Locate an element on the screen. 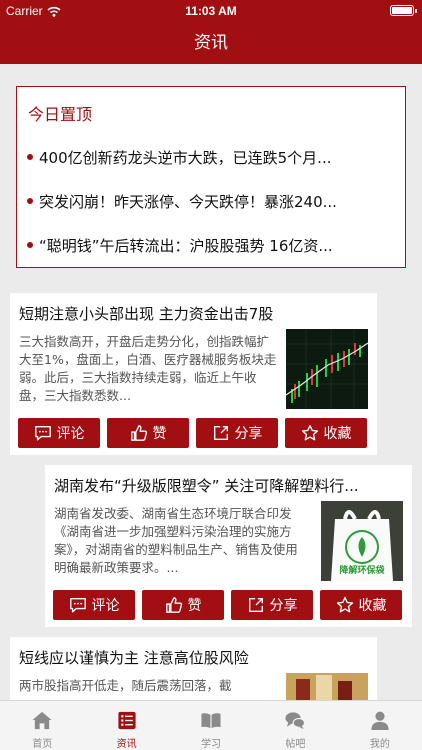  pinned-title: 今日置顶 is located at coordinates (60, 114).